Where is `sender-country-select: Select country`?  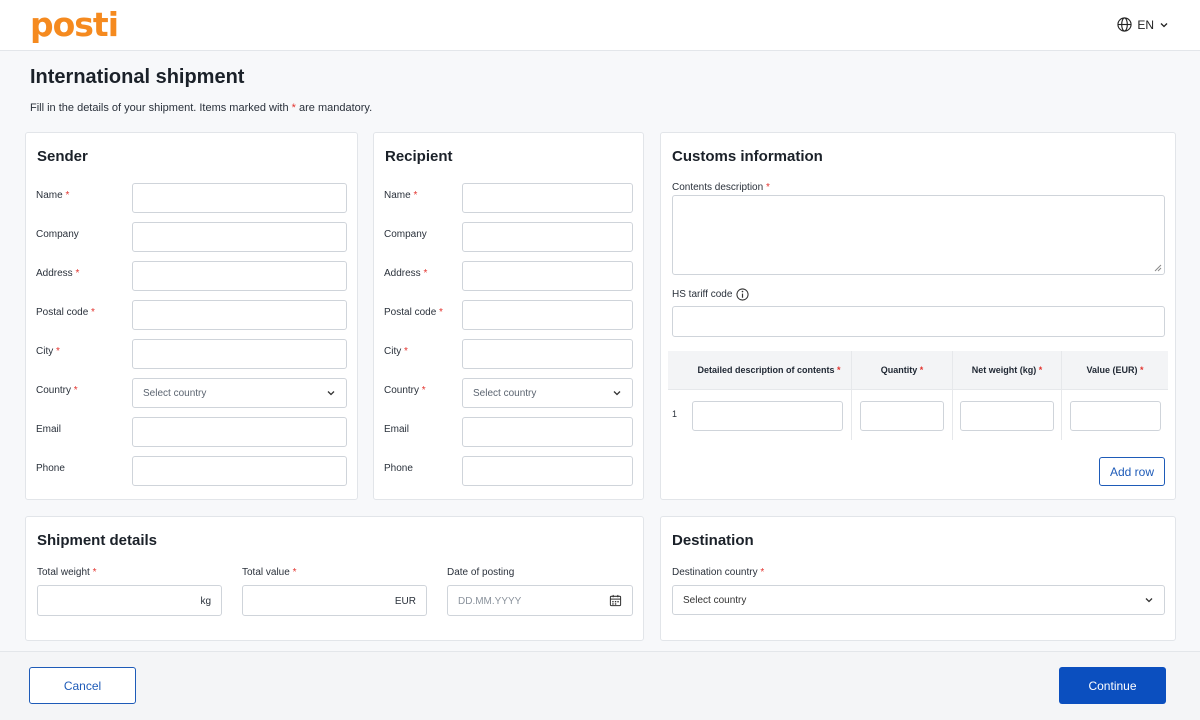
sender-country-select: Select country is located at coordinates (239, 393).